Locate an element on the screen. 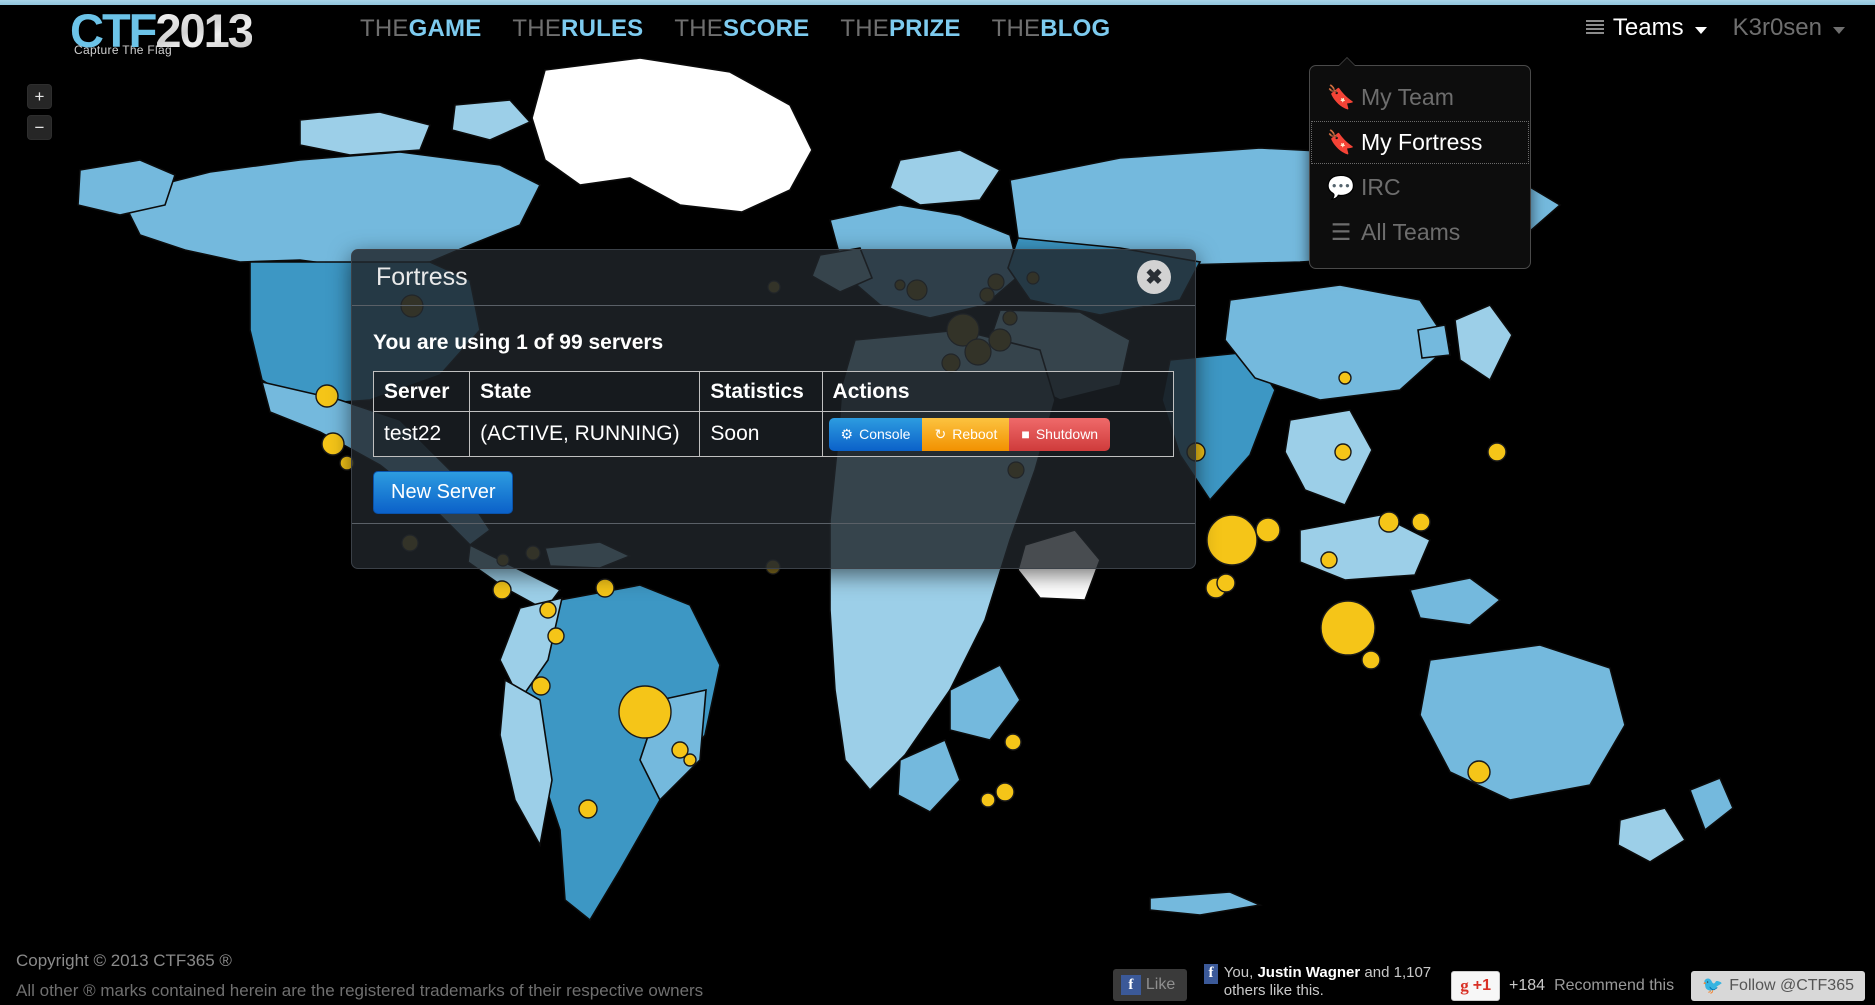  gear-icon: ⚙ is located at coordinates (847, 433).